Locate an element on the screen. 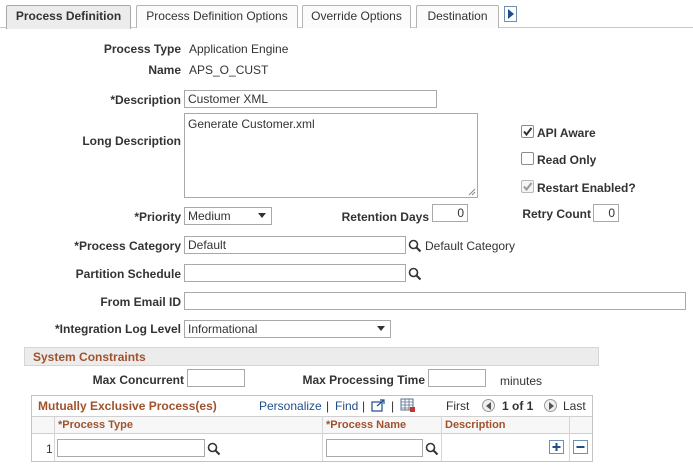 This screenshot has width=693, height=469. partition-schedule-label: Partition Schedule is located at coordinates (128, 274).